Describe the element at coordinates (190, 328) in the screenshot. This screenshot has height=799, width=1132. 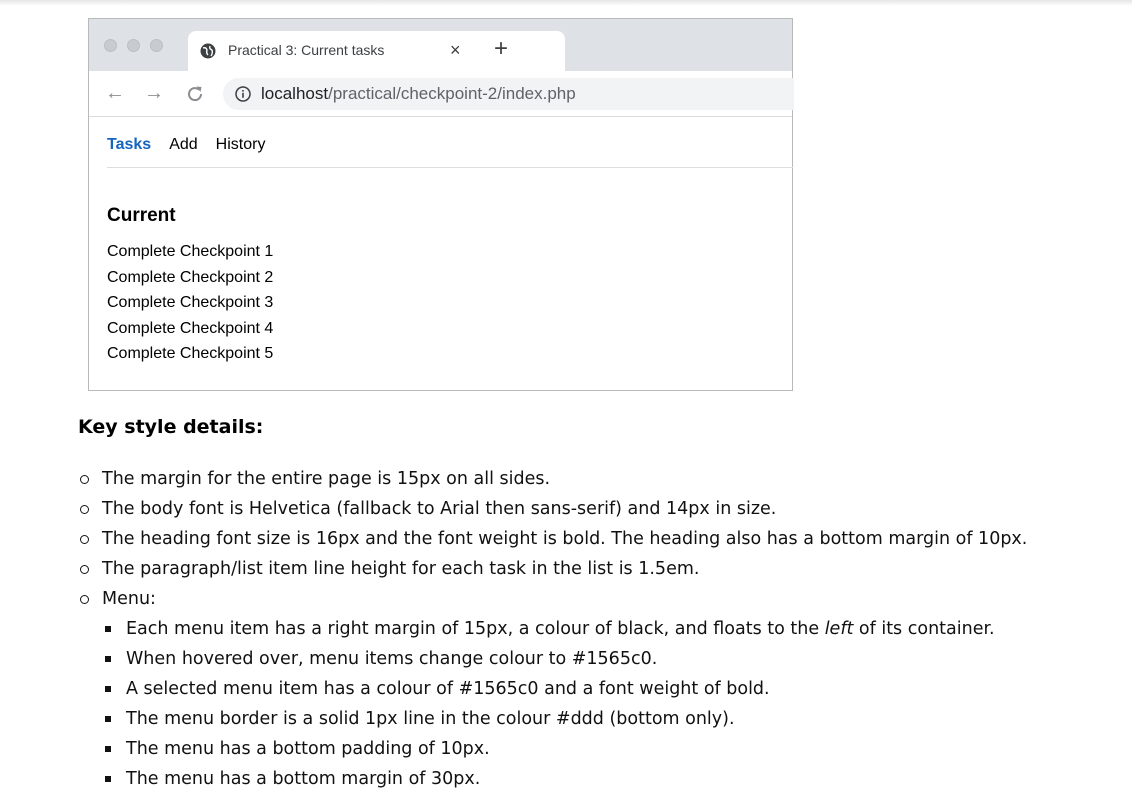
I see `task-item: Complete Checkpoint 4` at that location.